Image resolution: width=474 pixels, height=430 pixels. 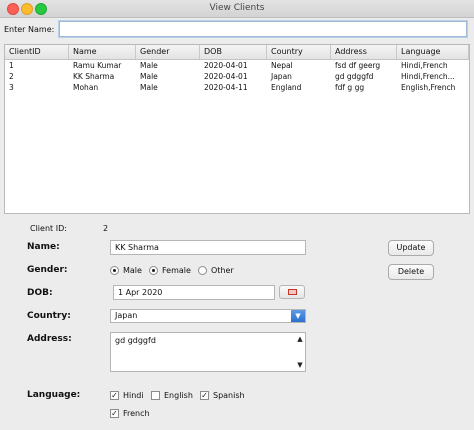 I want to click on table-cell: Nepal, so click(x=282, y=65).